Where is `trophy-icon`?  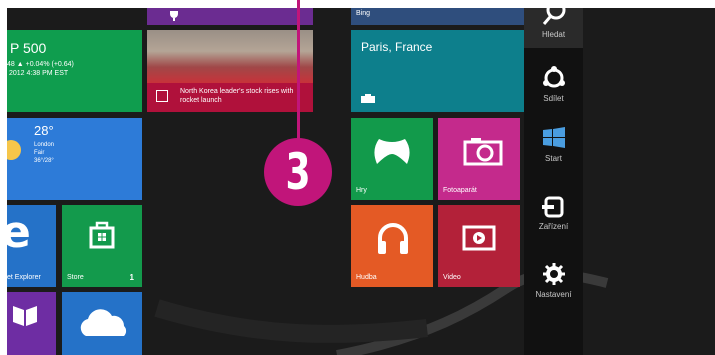 trophy-icon is located at coordinates (174, 16).